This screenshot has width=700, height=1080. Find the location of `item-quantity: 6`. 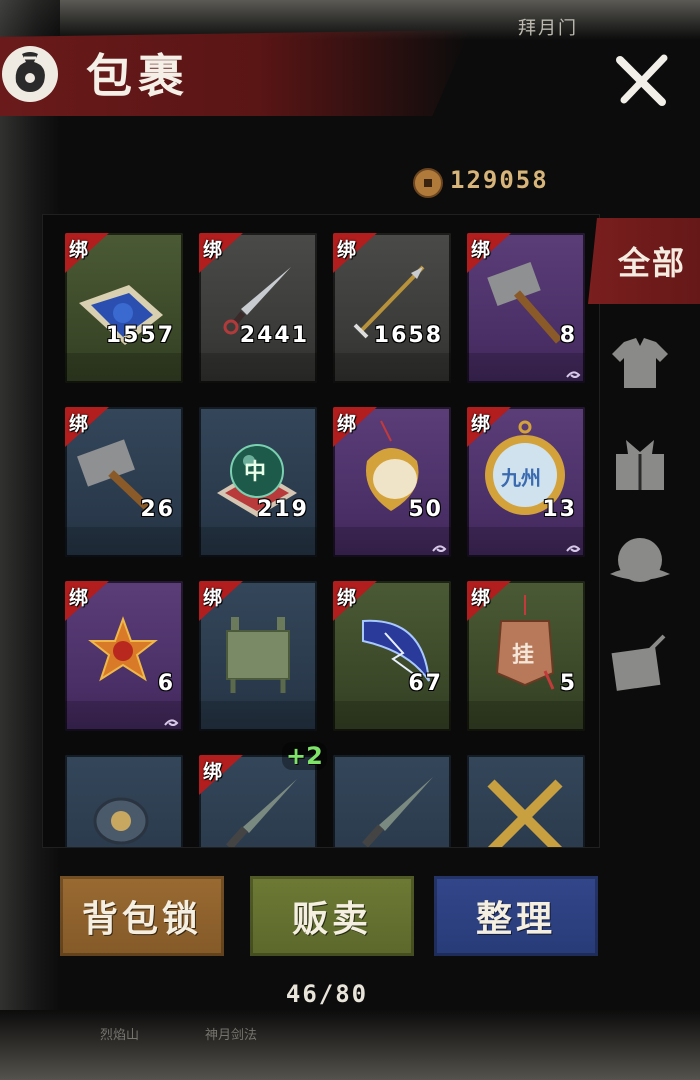

item-quantity: 6 is located at coordinates (166, 683).